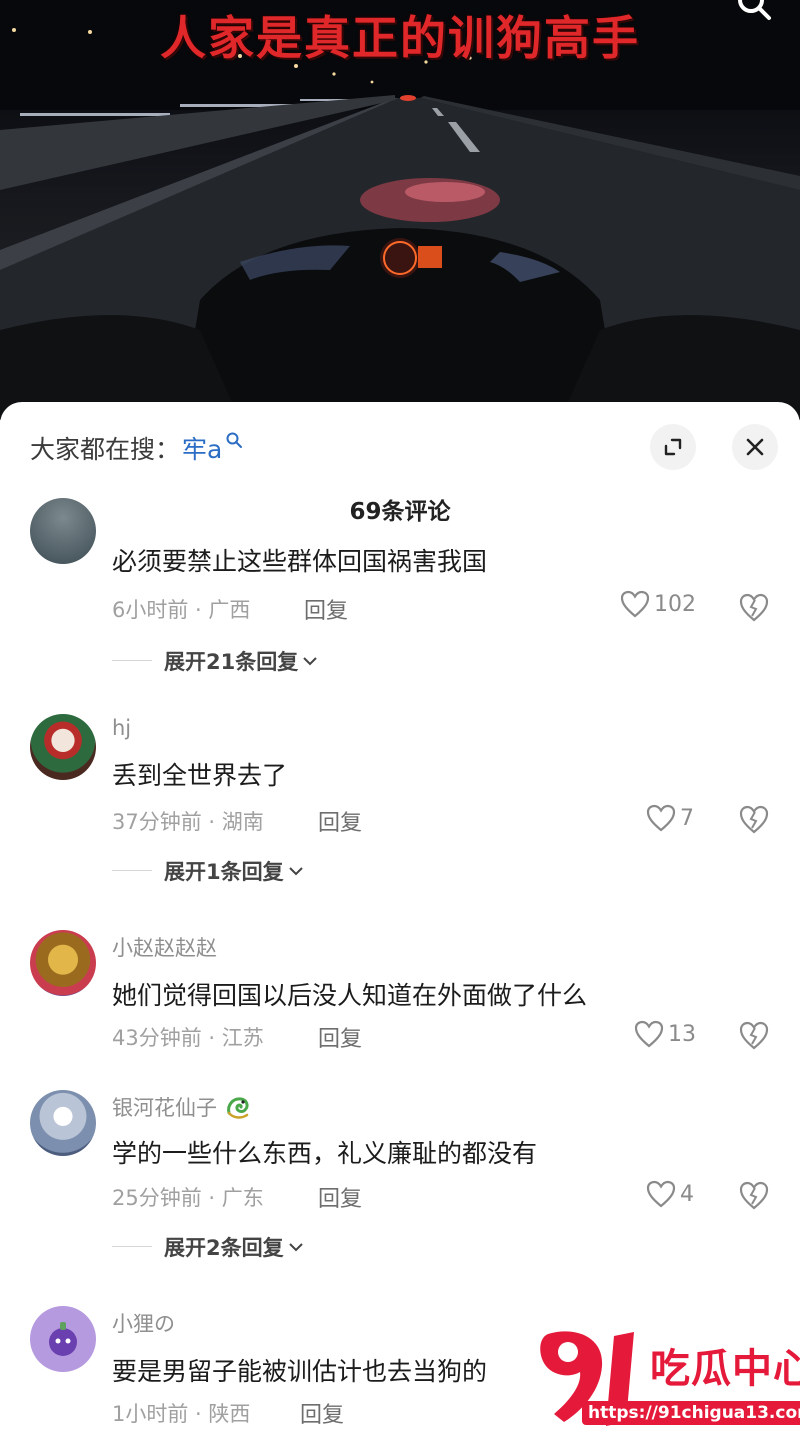 Image resolution: width=800 pixels, height=1436 pixels. Describe the element at coordinates (105, 449) in the screenshot. I see `hot-search-prefix: 大家都在搜：` at that location.